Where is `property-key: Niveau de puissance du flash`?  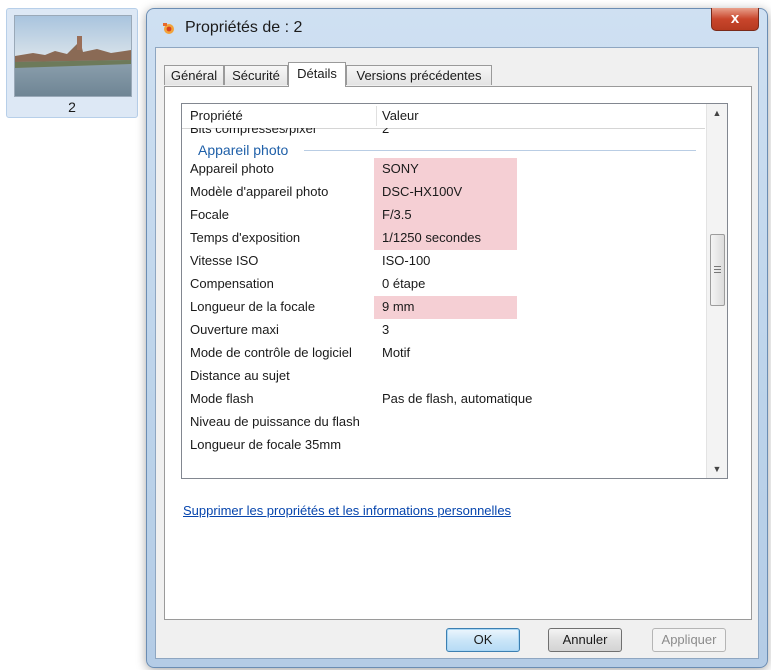 property-key: Niveau de puissance du flash is located at coordinates (275, 421).